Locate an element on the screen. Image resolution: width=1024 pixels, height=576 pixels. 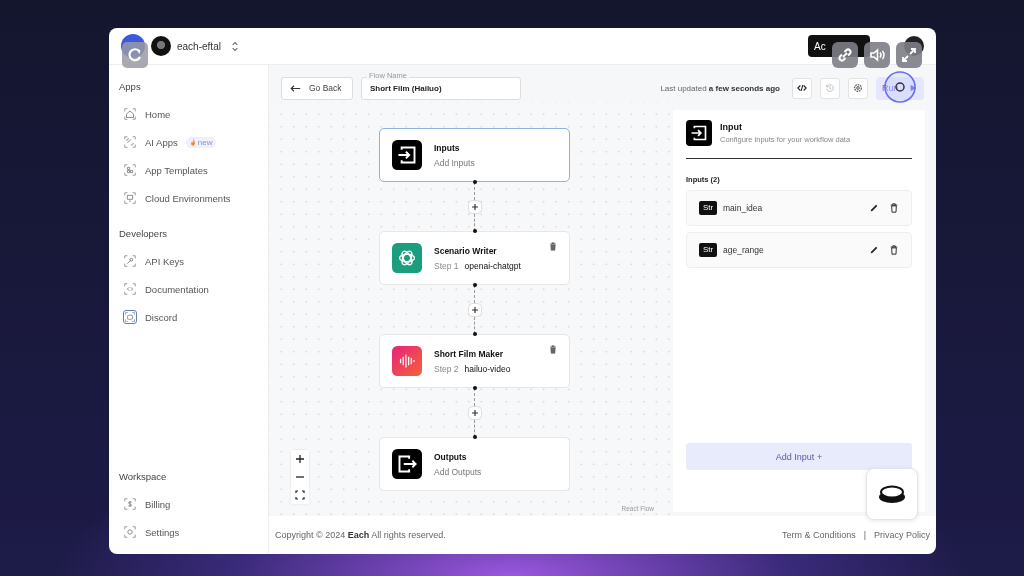
play-icon is located at coordinates (912, 88).